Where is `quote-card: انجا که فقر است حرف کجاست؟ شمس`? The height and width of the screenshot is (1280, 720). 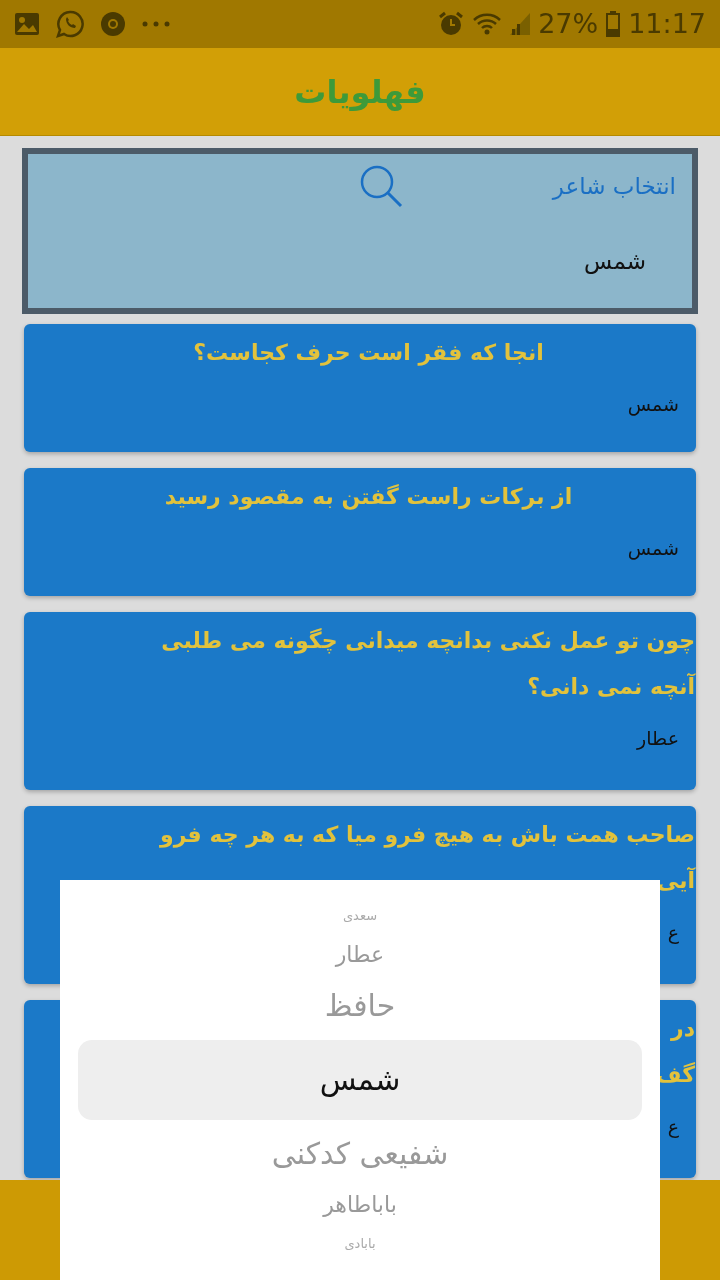
quote-card: انجا که فقر است حرف کجاست؟ شمس is located at coordinates (360, 388).